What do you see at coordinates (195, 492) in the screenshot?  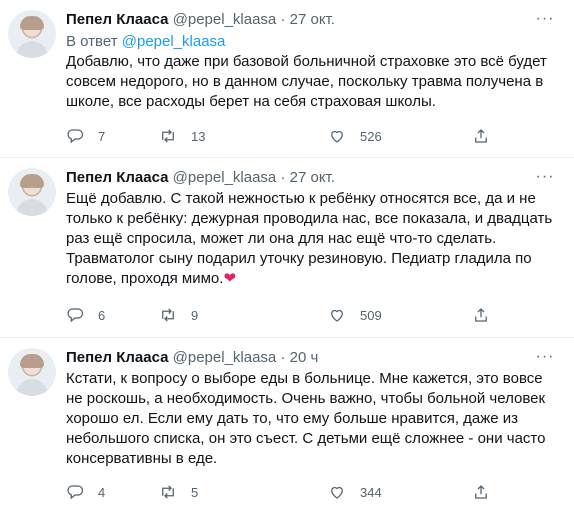 I see `retweet-count: 5` at bounding box center [195, 492].